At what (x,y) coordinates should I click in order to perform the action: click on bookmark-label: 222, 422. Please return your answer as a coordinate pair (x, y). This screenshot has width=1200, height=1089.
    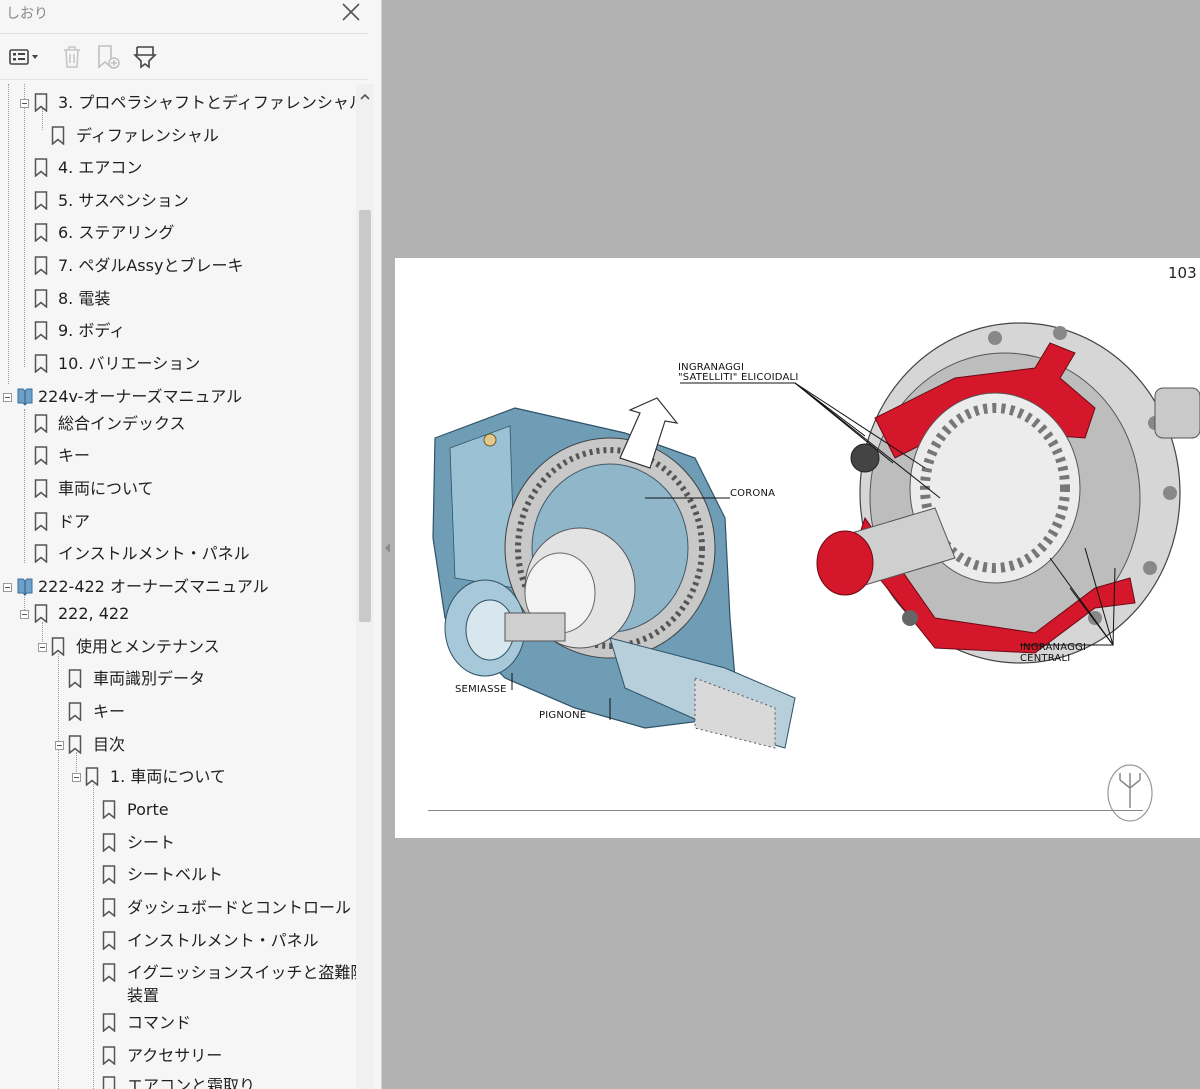
    Looking at the image, I should click on (94, 613).